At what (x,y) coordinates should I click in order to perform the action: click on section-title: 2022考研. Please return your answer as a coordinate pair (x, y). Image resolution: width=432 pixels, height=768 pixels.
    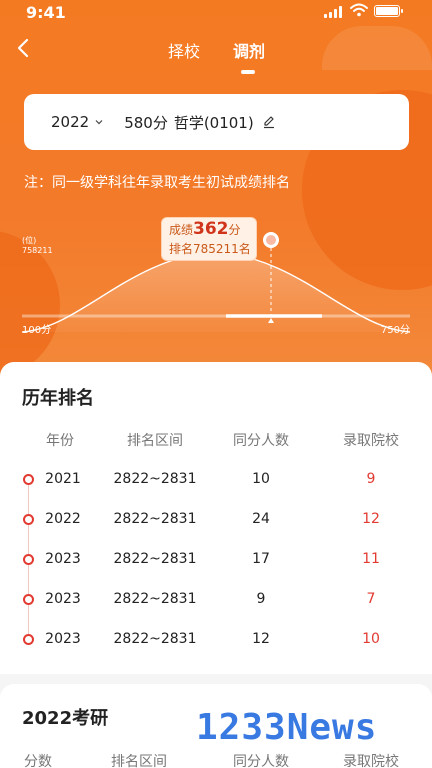
    Looking at the image, I should click on (65, 718).